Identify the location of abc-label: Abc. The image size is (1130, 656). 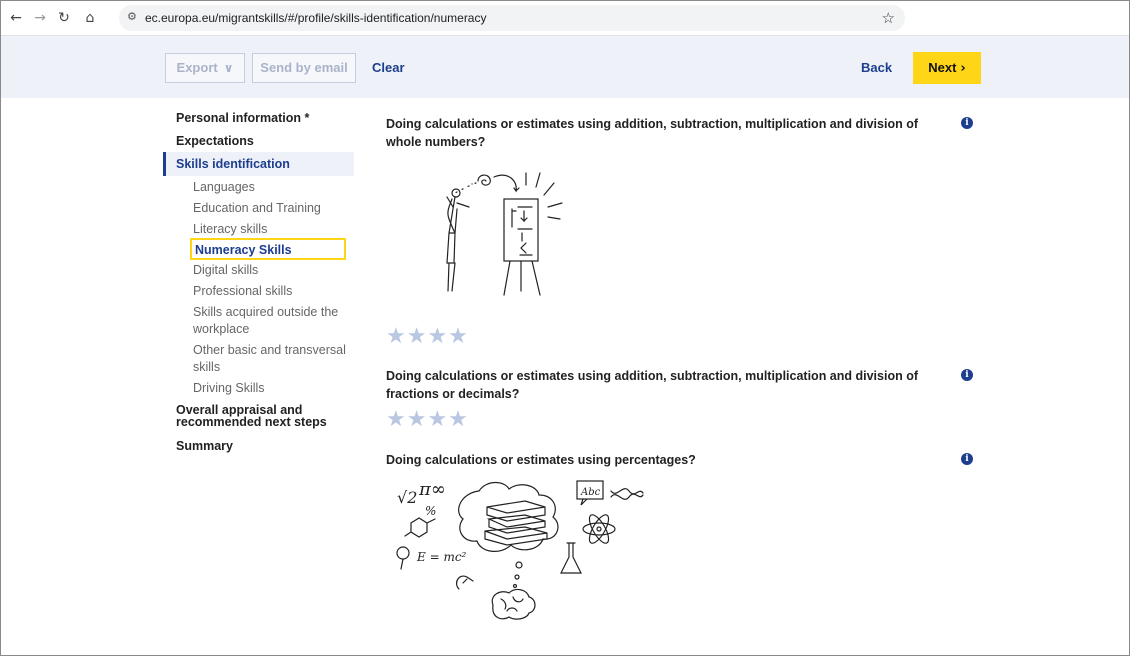
(590, 492).